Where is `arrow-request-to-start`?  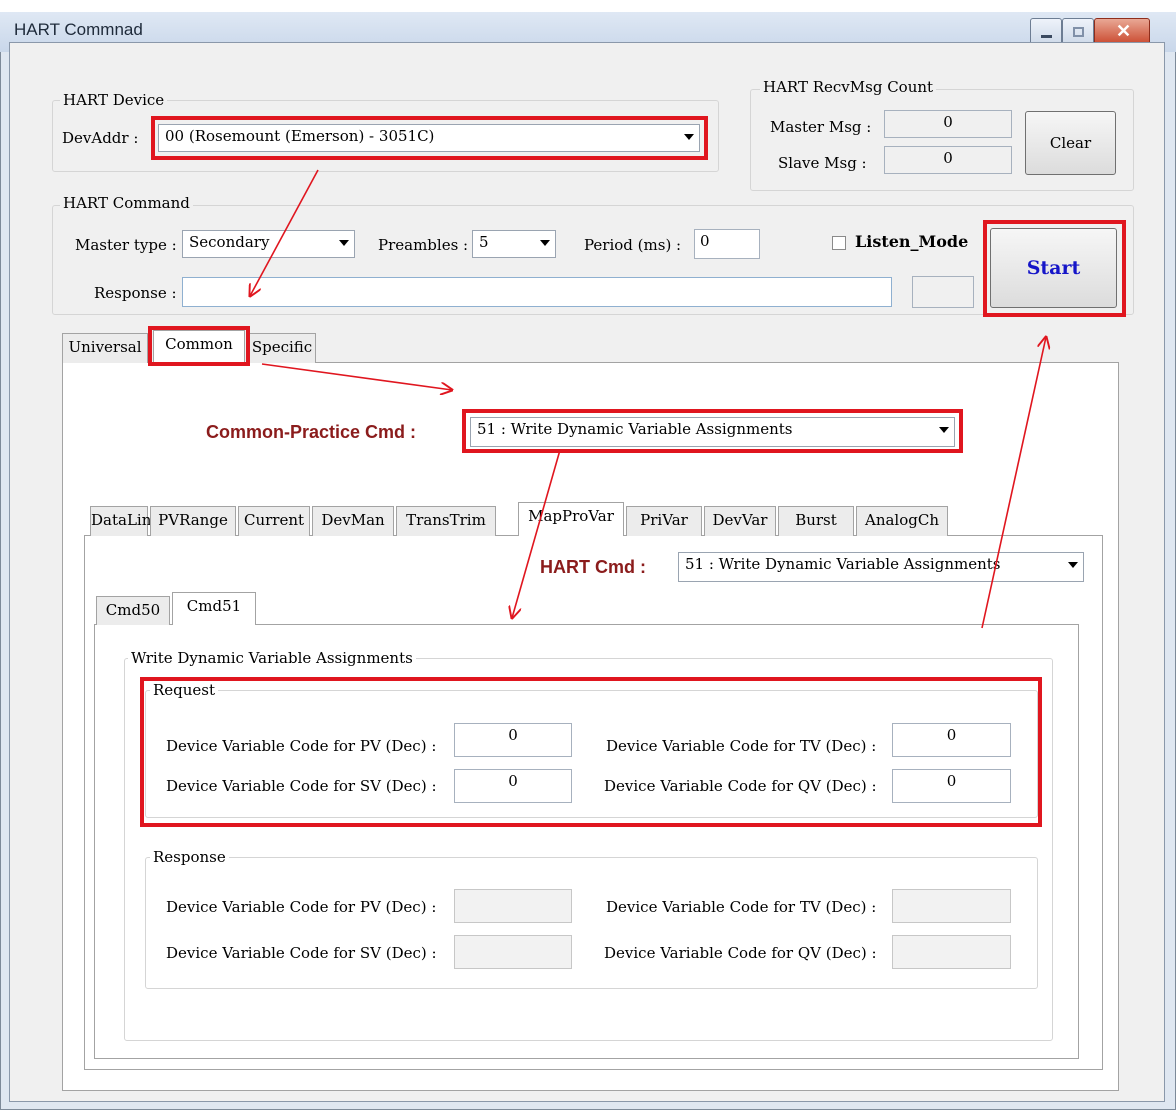
arrow-request-to-start is located at coordinates (1013, 483).